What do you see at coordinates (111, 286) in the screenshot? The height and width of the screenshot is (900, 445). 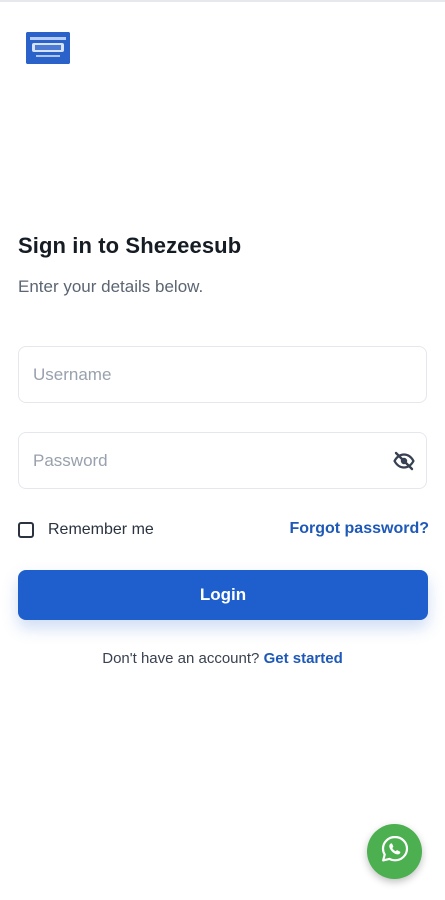 I see `page-subtitle: Enter your details below.` at bounding box center [111, 286].